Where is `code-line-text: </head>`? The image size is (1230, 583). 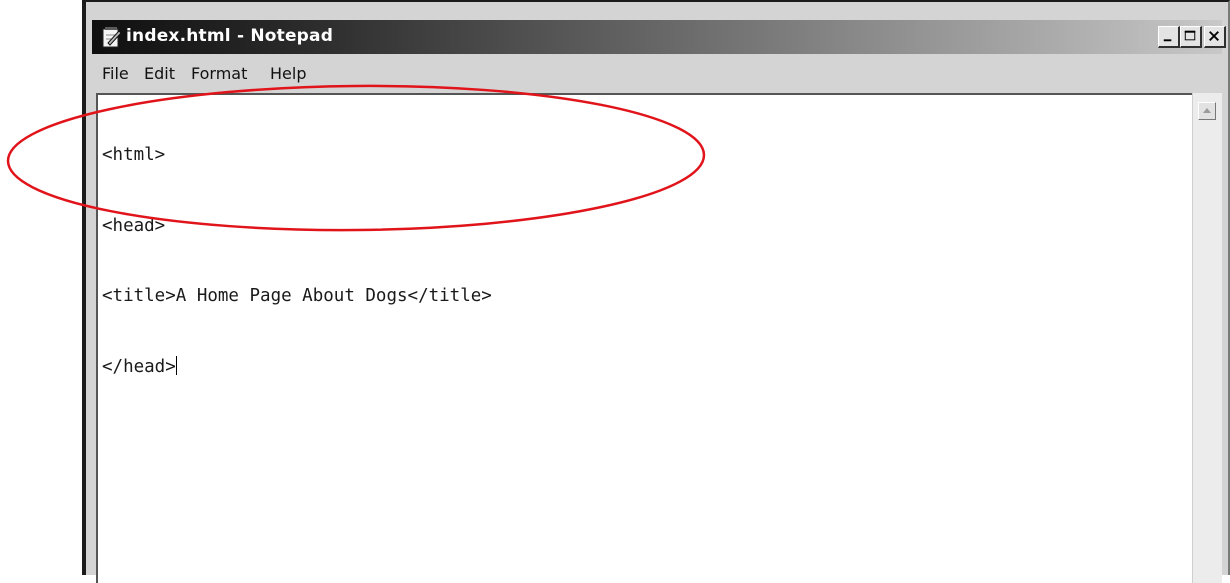
code-line-text: </head> is located at coordinates (139, 366).